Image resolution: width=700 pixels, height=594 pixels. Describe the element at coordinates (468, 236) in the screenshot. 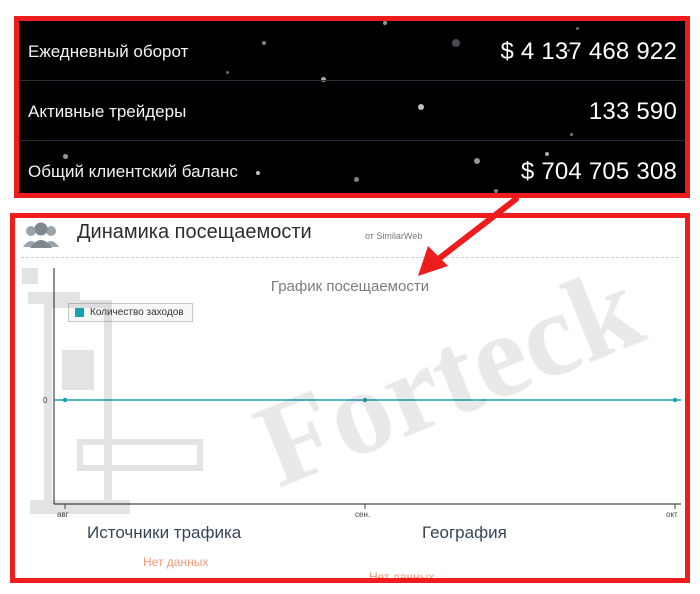

I see `red-arrow` at that location.